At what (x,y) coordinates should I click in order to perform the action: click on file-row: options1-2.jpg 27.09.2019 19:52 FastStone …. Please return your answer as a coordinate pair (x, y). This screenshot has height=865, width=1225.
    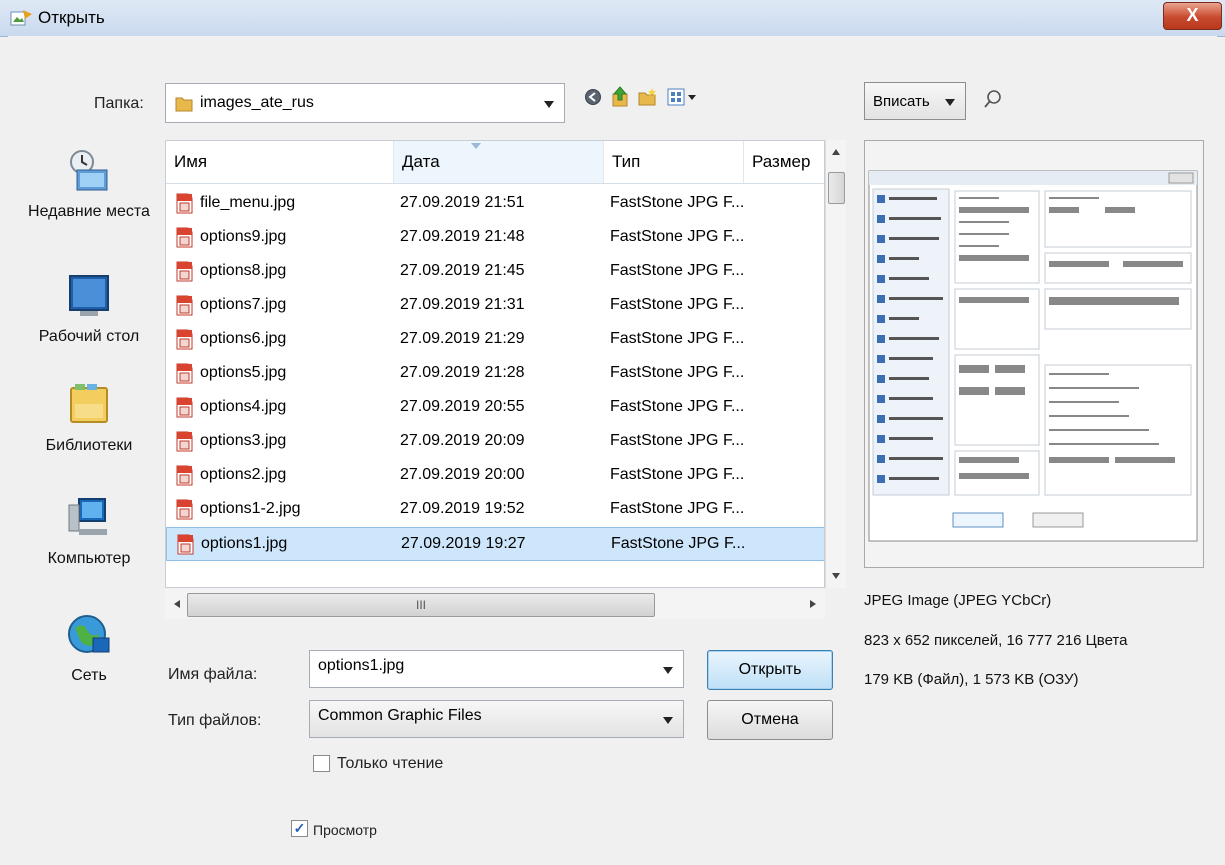
    Looking at the image, I should click on (495, 510).